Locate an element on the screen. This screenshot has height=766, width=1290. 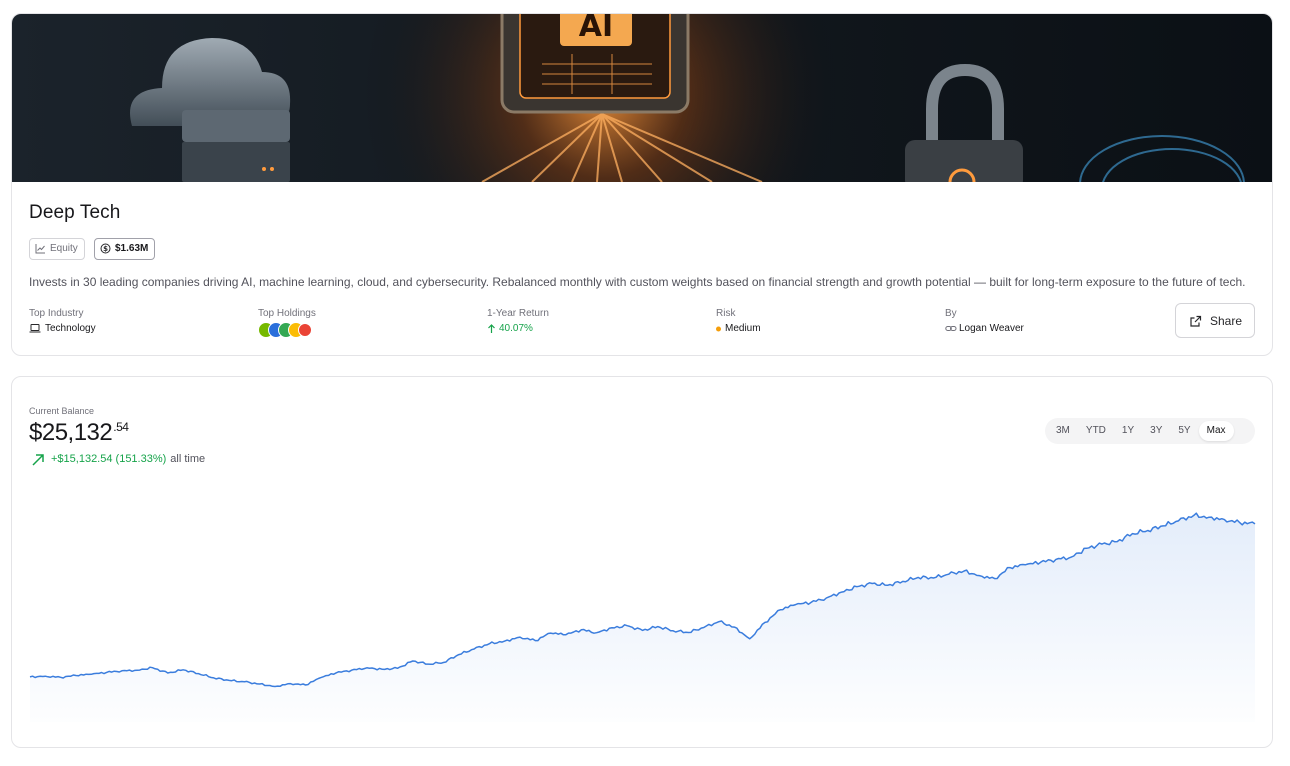
stat-label: Top Holdings is located at coordinates (287, 313).